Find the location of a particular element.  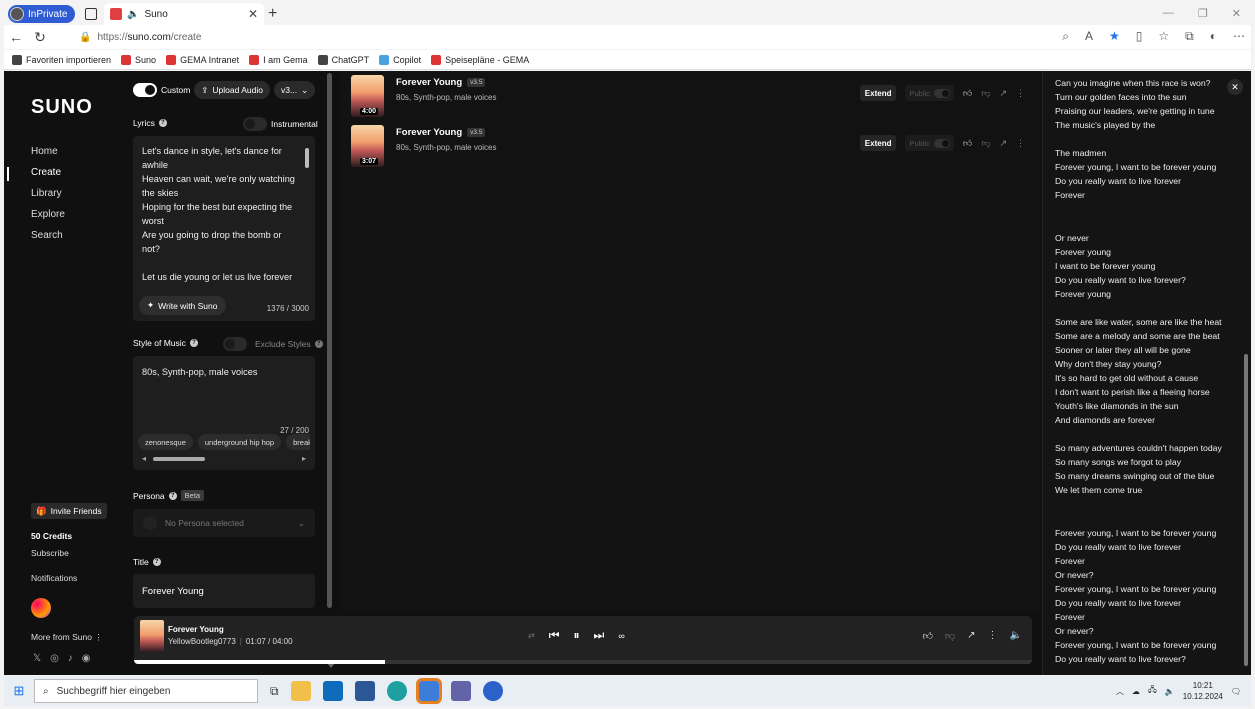

close-tab-icon: ✕ is located at coordinates (253, 14).